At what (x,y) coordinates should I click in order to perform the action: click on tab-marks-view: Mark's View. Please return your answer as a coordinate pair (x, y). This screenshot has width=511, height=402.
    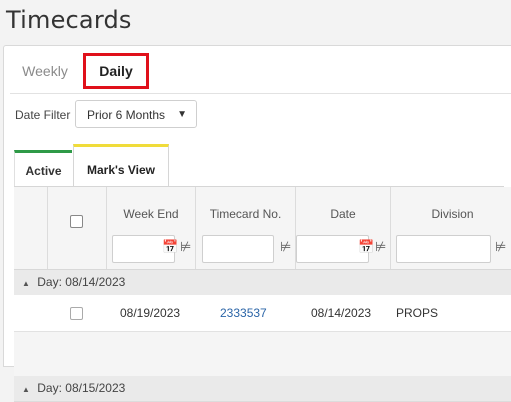
    Looking at the image, I should click on (121, 165).